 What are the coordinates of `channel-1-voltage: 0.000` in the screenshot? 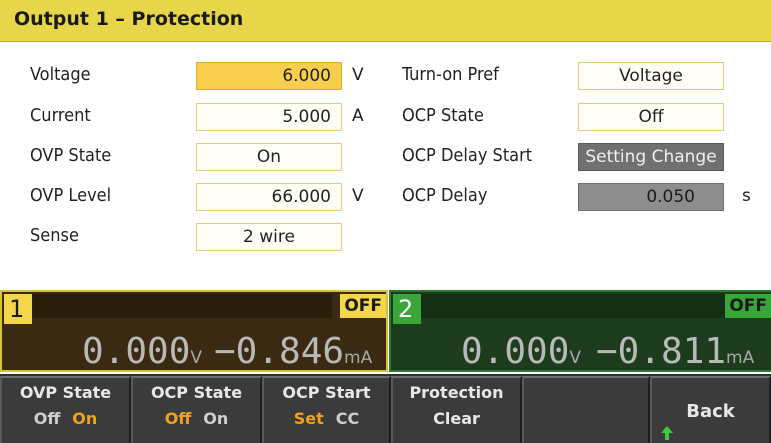 It's located at (136, 351).